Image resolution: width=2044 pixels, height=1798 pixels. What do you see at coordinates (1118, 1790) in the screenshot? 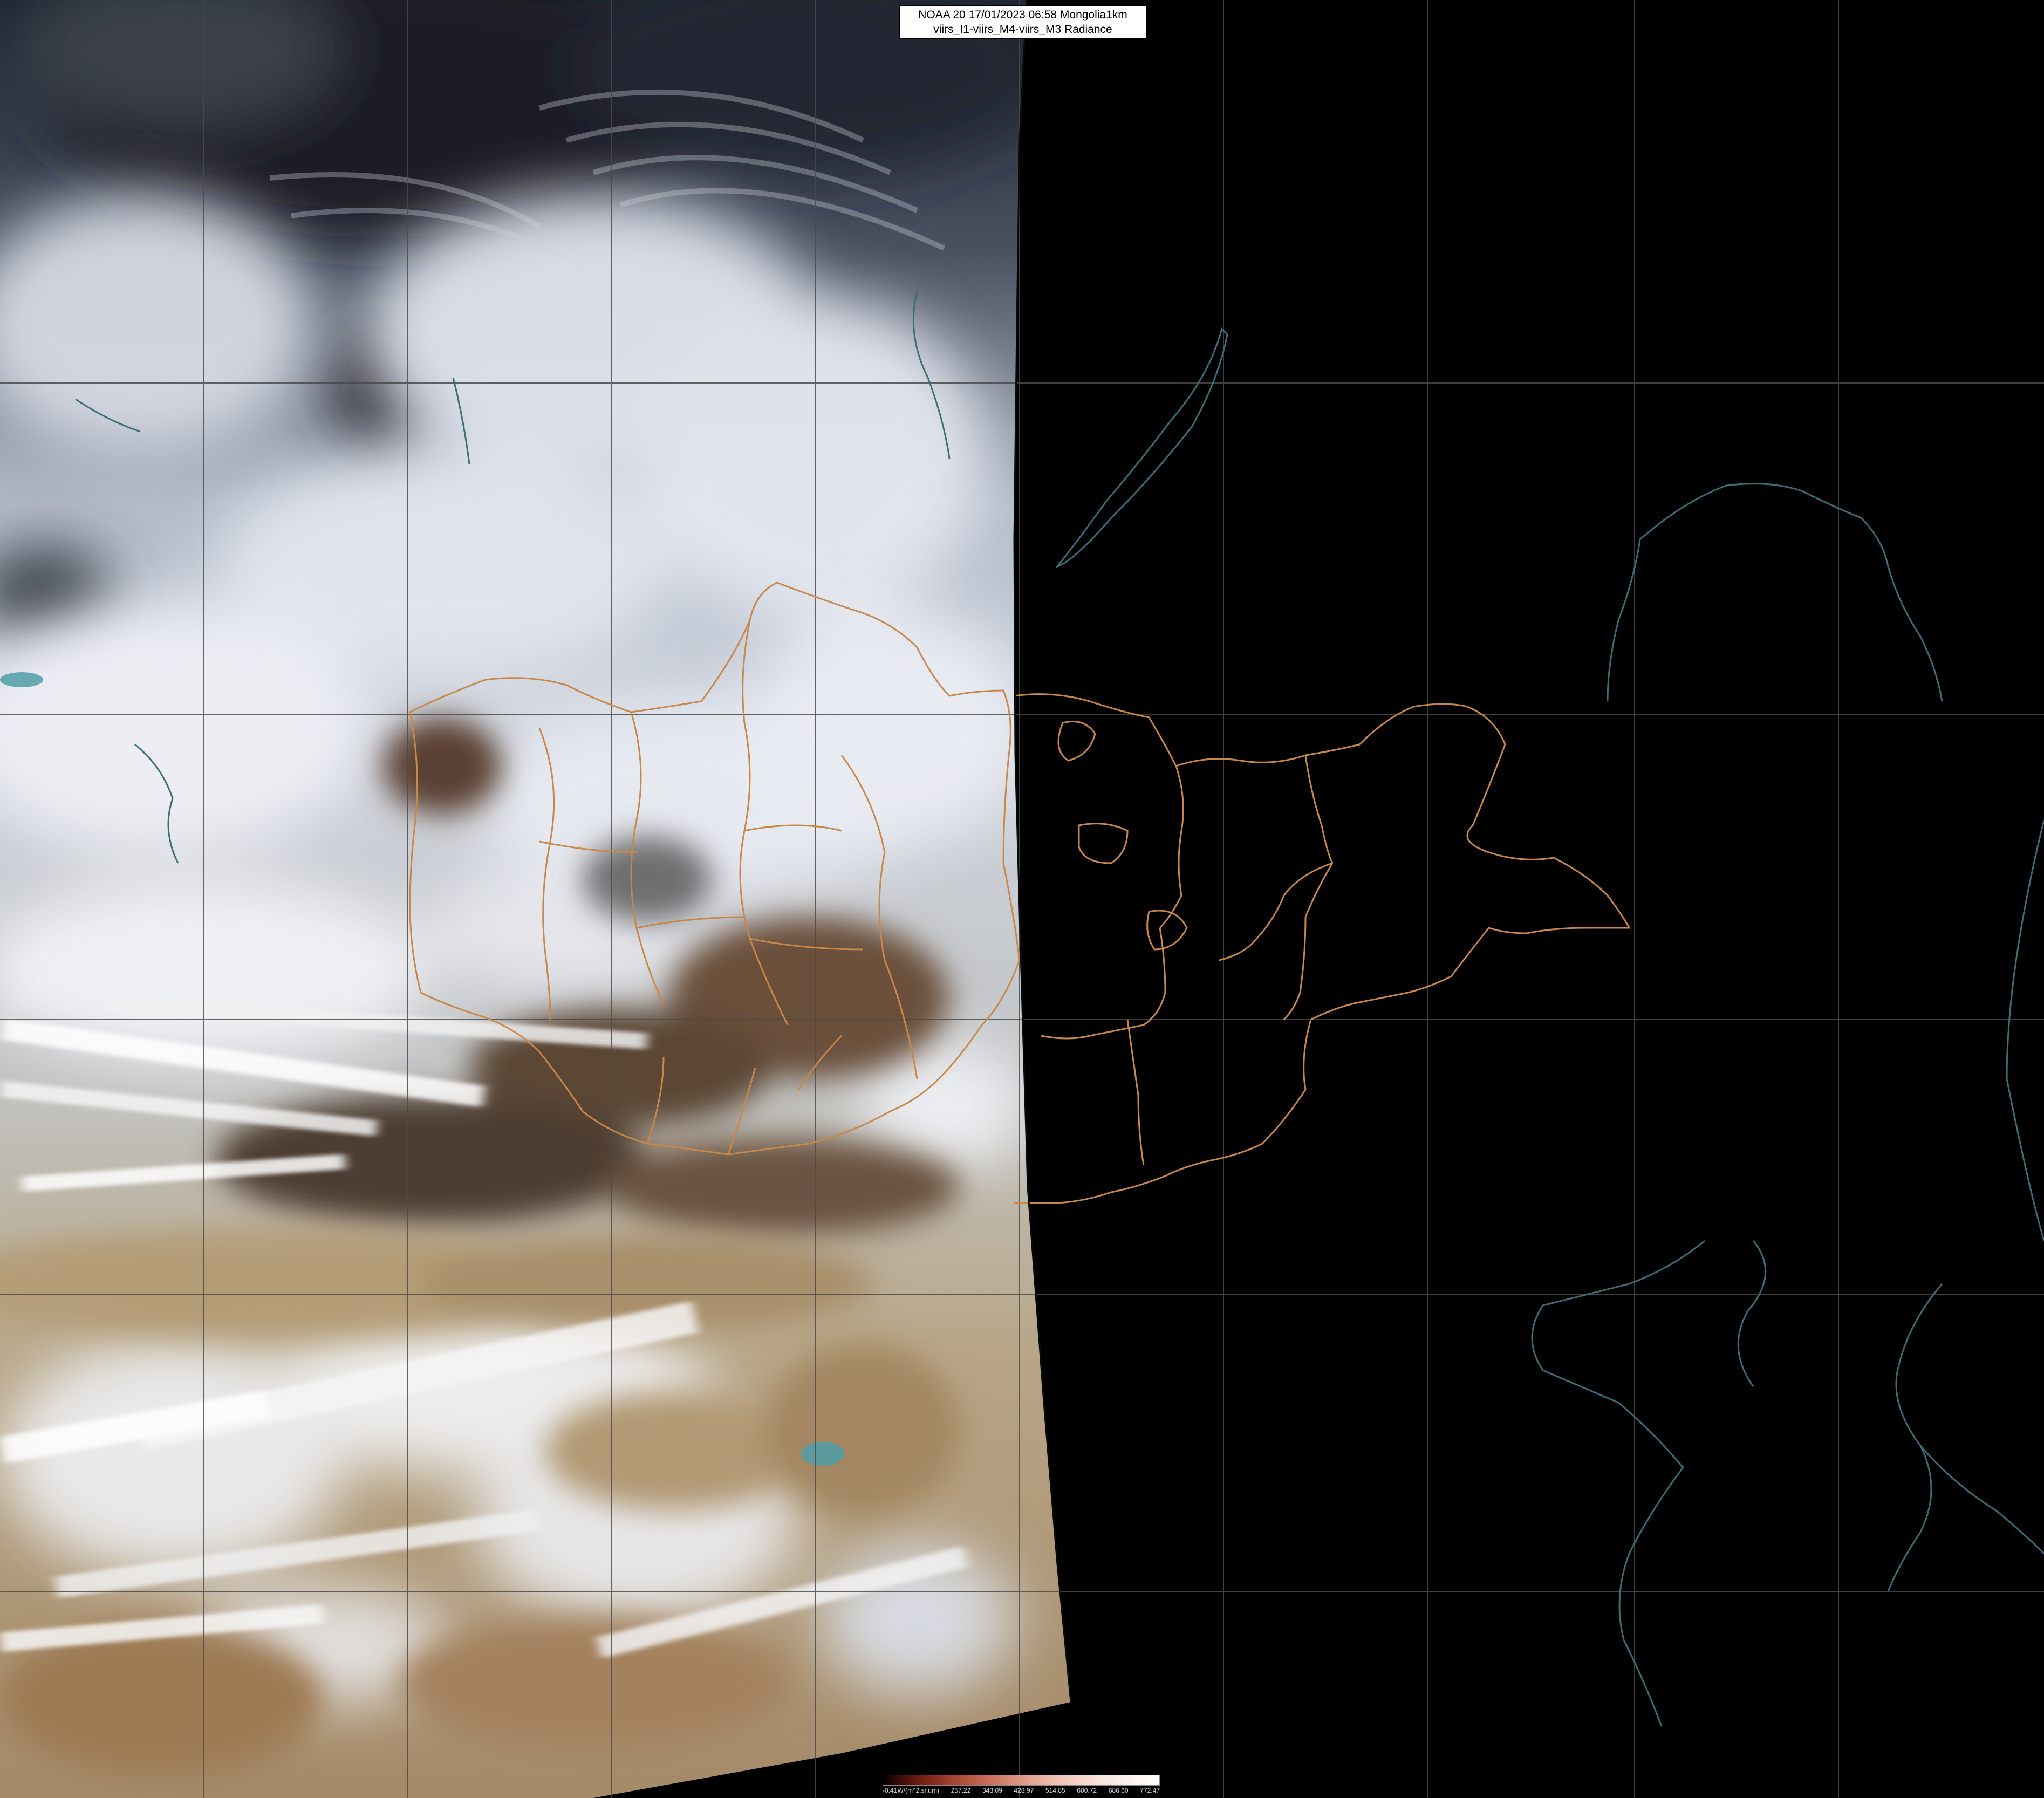
I see `colorbar-label: 686.60` at bounding box center [1118, 1790].